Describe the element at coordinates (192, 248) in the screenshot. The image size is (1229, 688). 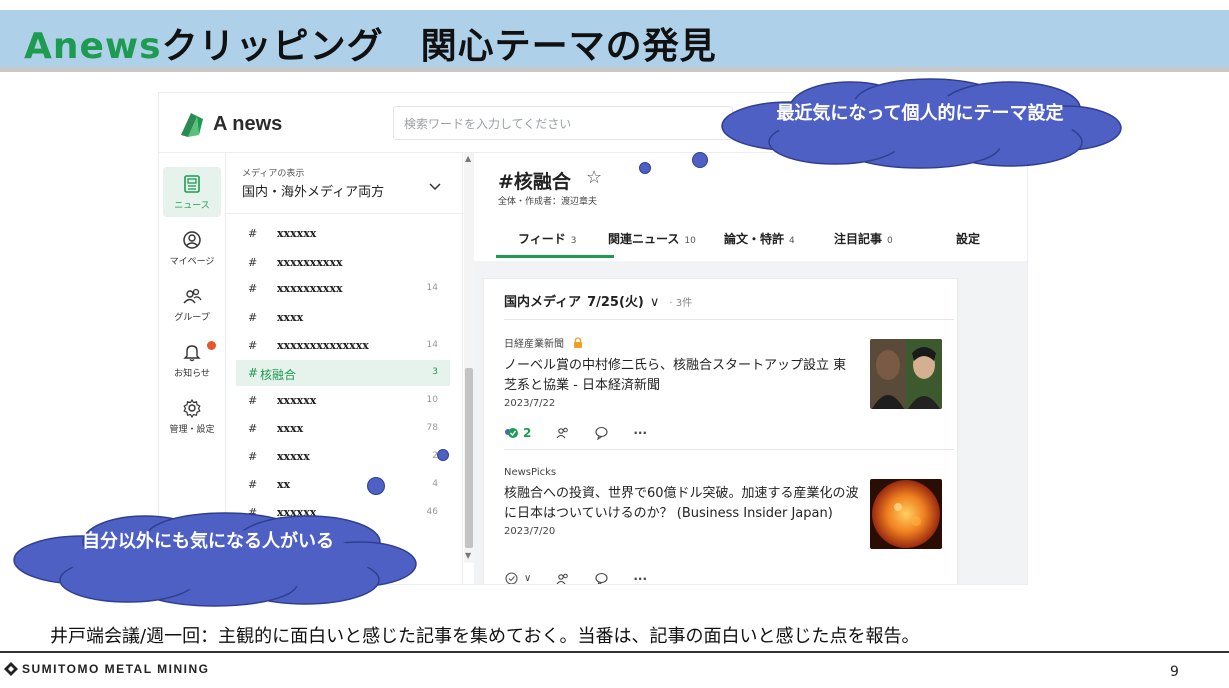
I see `nav-item-mypage: マイページ` at that location.